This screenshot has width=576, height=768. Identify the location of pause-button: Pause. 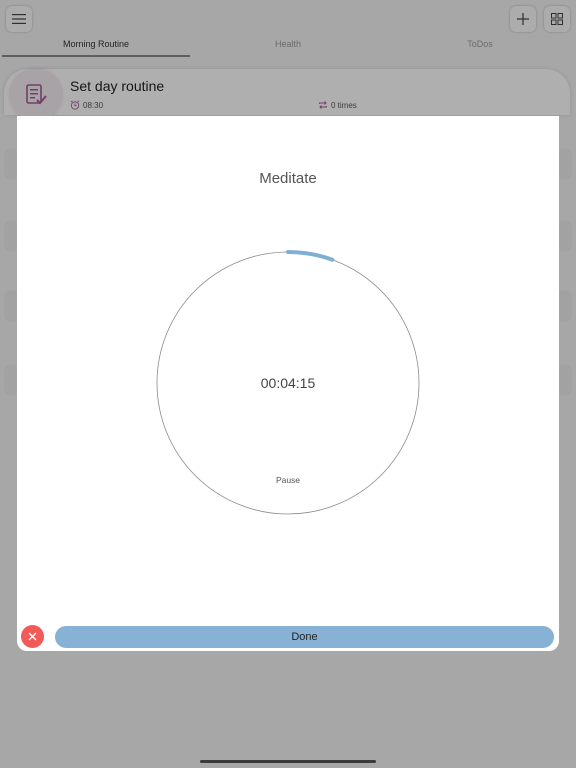
(288, 480).